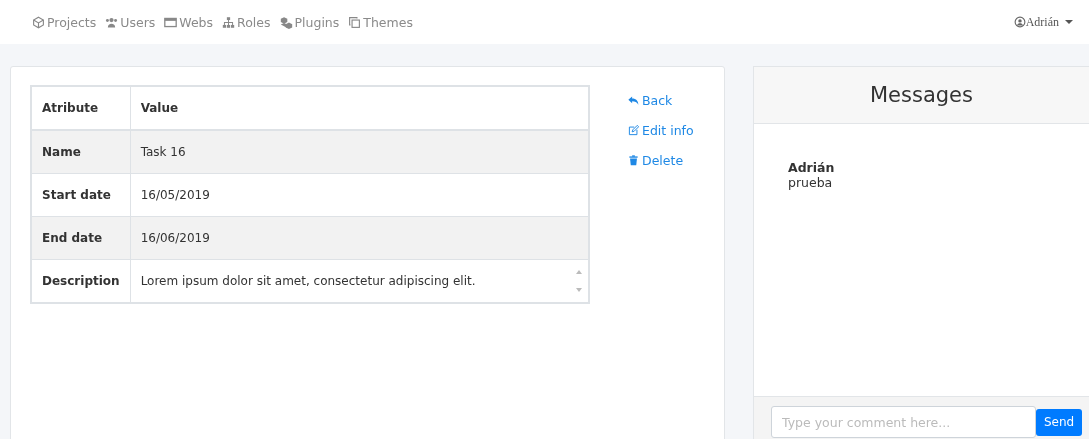 The width and height of the screenshot is (1089, 439). What do you see at coordinates (171, 22) in the screenshot?
I see `window-icon` at bounding box center [171, 22].